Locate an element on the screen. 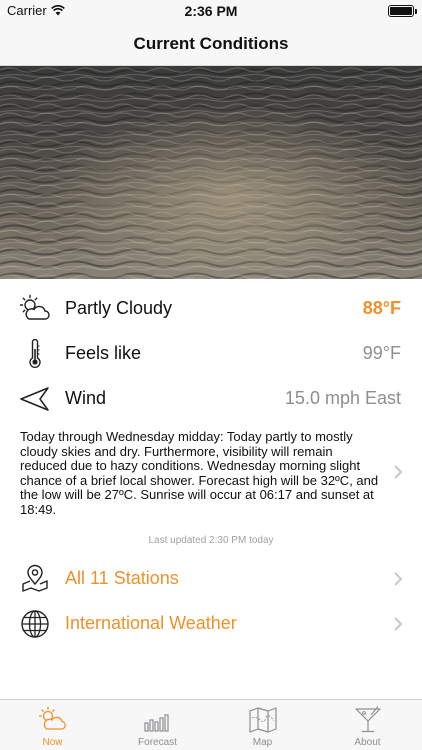  all-stations-link: All 11 Stations is located at coordinates (122, 578).